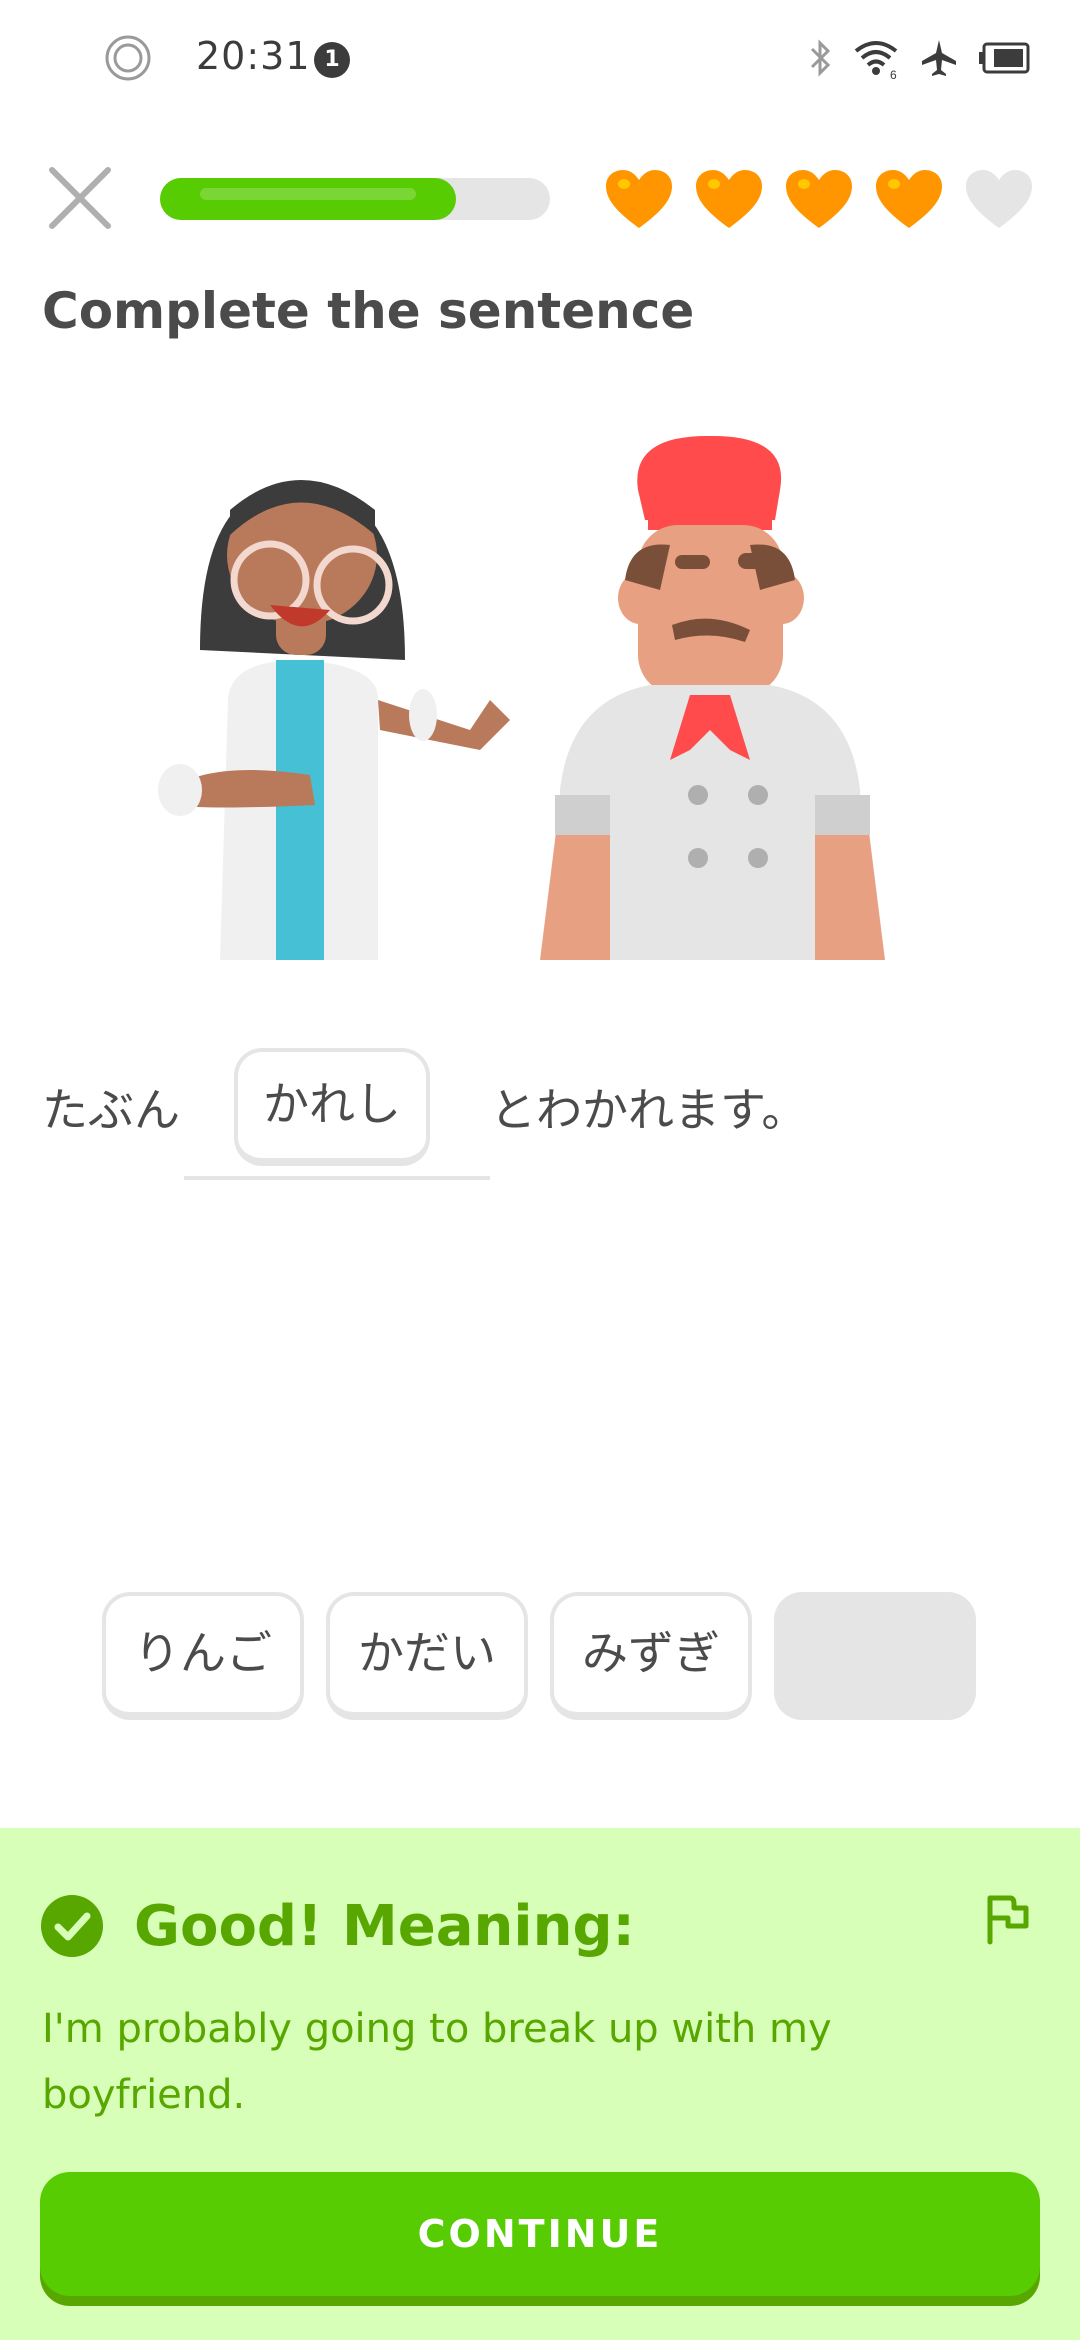  Describe the element at coordinates (111, 1110) in the screenshot. I see `sentence-prefix: たぶん` at that location.